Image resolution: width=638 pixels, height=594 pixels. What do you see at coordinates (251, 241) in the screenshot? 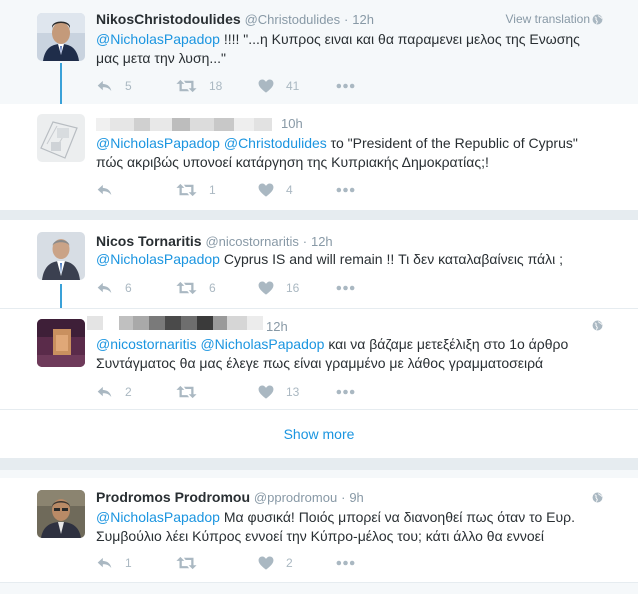
I see `user-handle: @nicostornaritis` at bounding box center [251, 241].